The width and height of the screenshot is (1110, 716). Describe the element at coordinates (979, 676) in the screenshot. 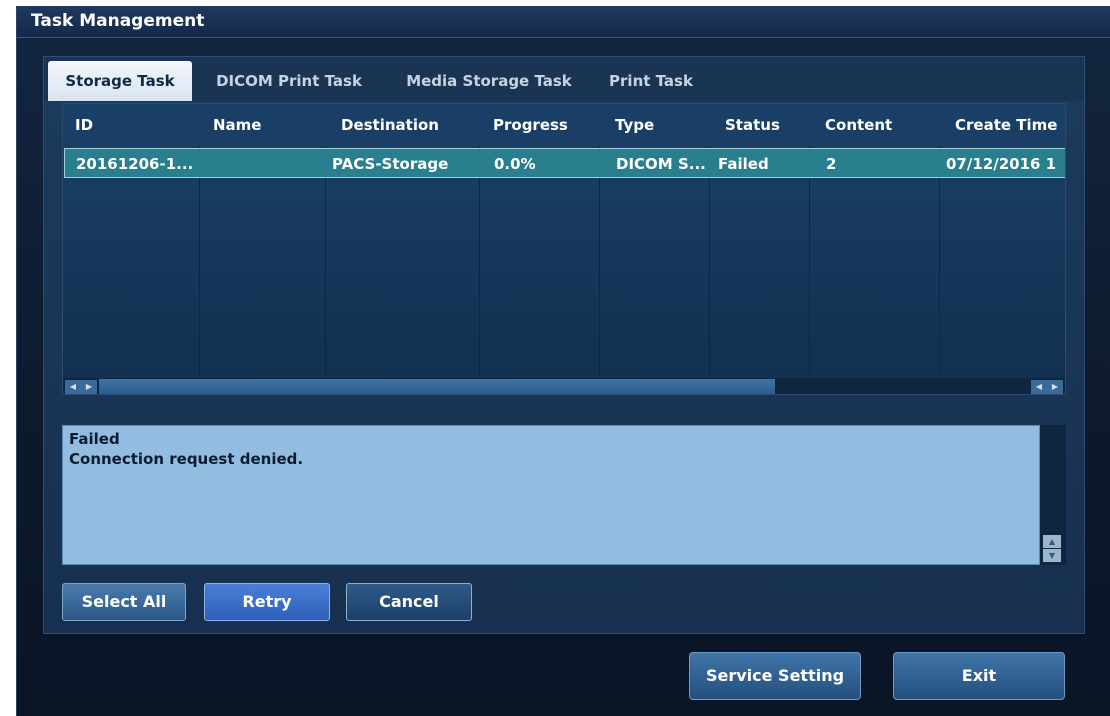

I see `exit-button: Exit` at that location.